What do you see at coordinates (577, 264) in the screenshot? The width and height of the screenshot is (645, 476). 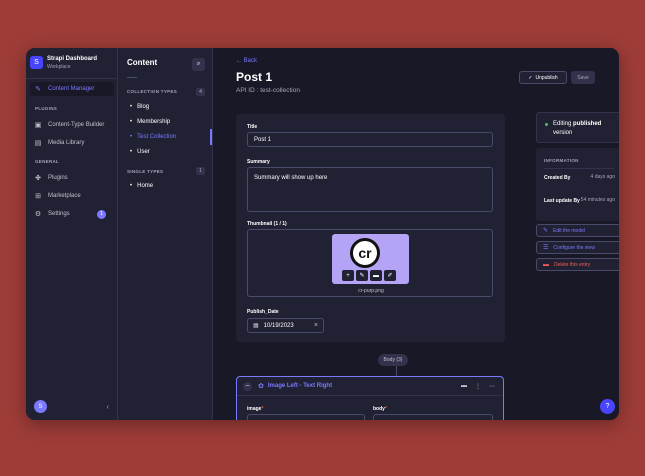 I see `delete-entry-button: ▬ Delete this entry` at bounding box center [577, 264].